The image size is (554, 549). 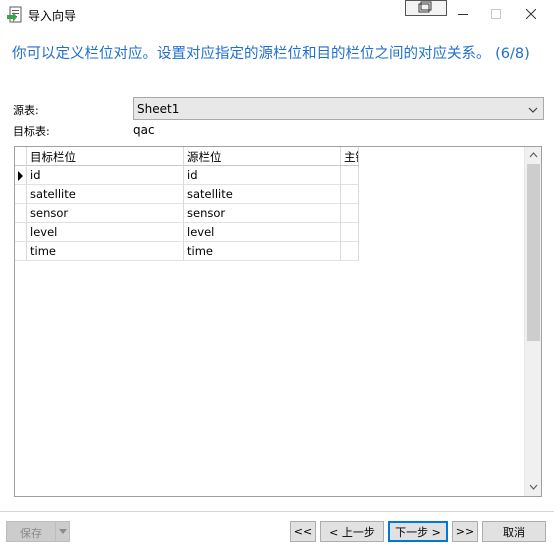 I want to click on table-row: satellite satellite, so click(x=187, y=194).